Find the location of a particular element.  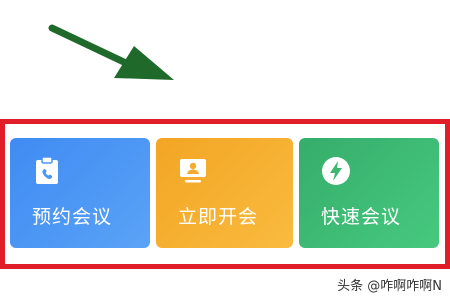

clipboard-phone-icon is located at coordinates (47, 171).